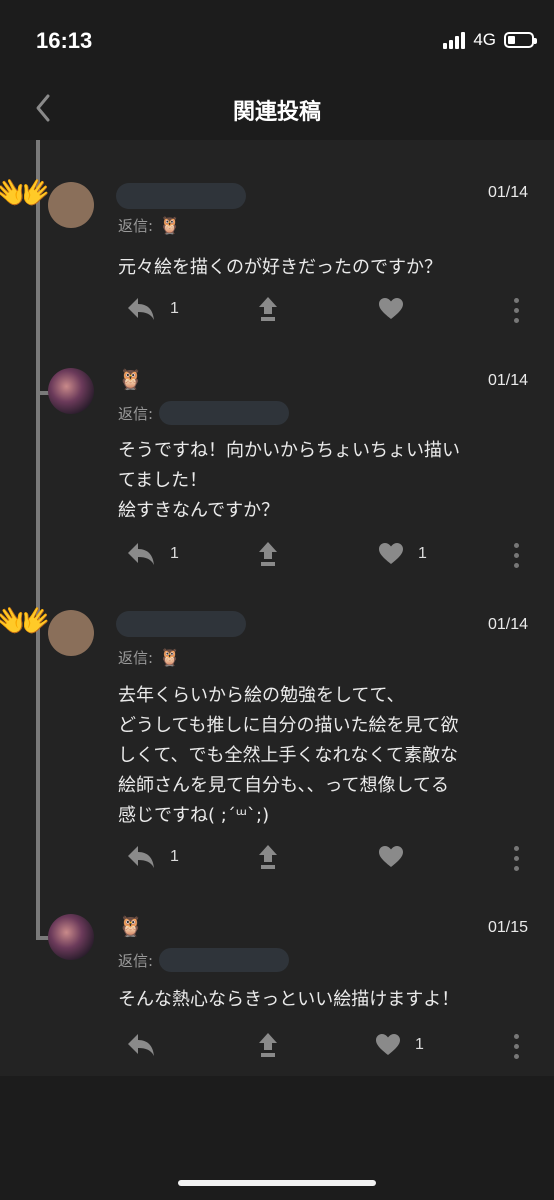  I want to click on post-text: そうですね！向かいからちょいちょい描い てました！ 絵すきなんですか？, so click(289, 480).